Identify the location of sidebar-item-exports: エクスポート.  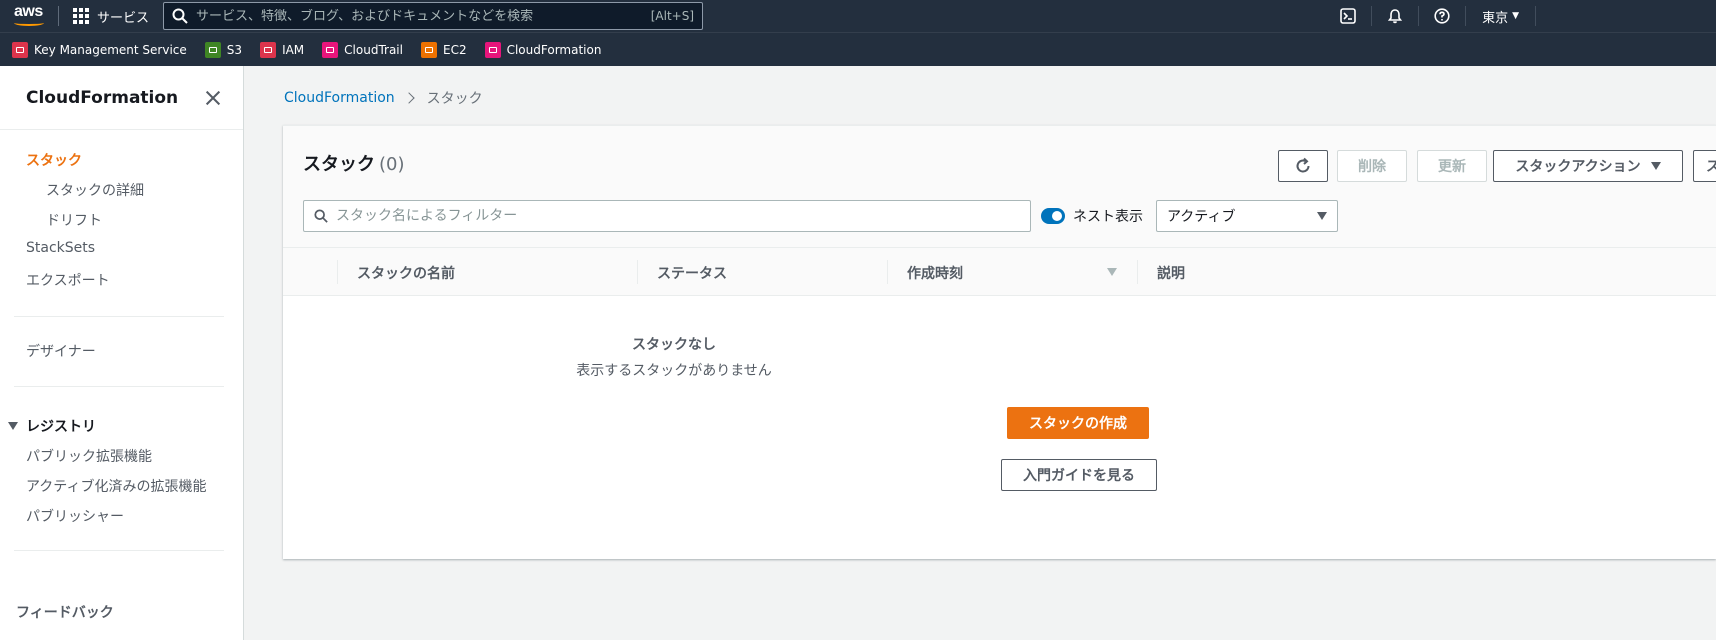
(68, 280).